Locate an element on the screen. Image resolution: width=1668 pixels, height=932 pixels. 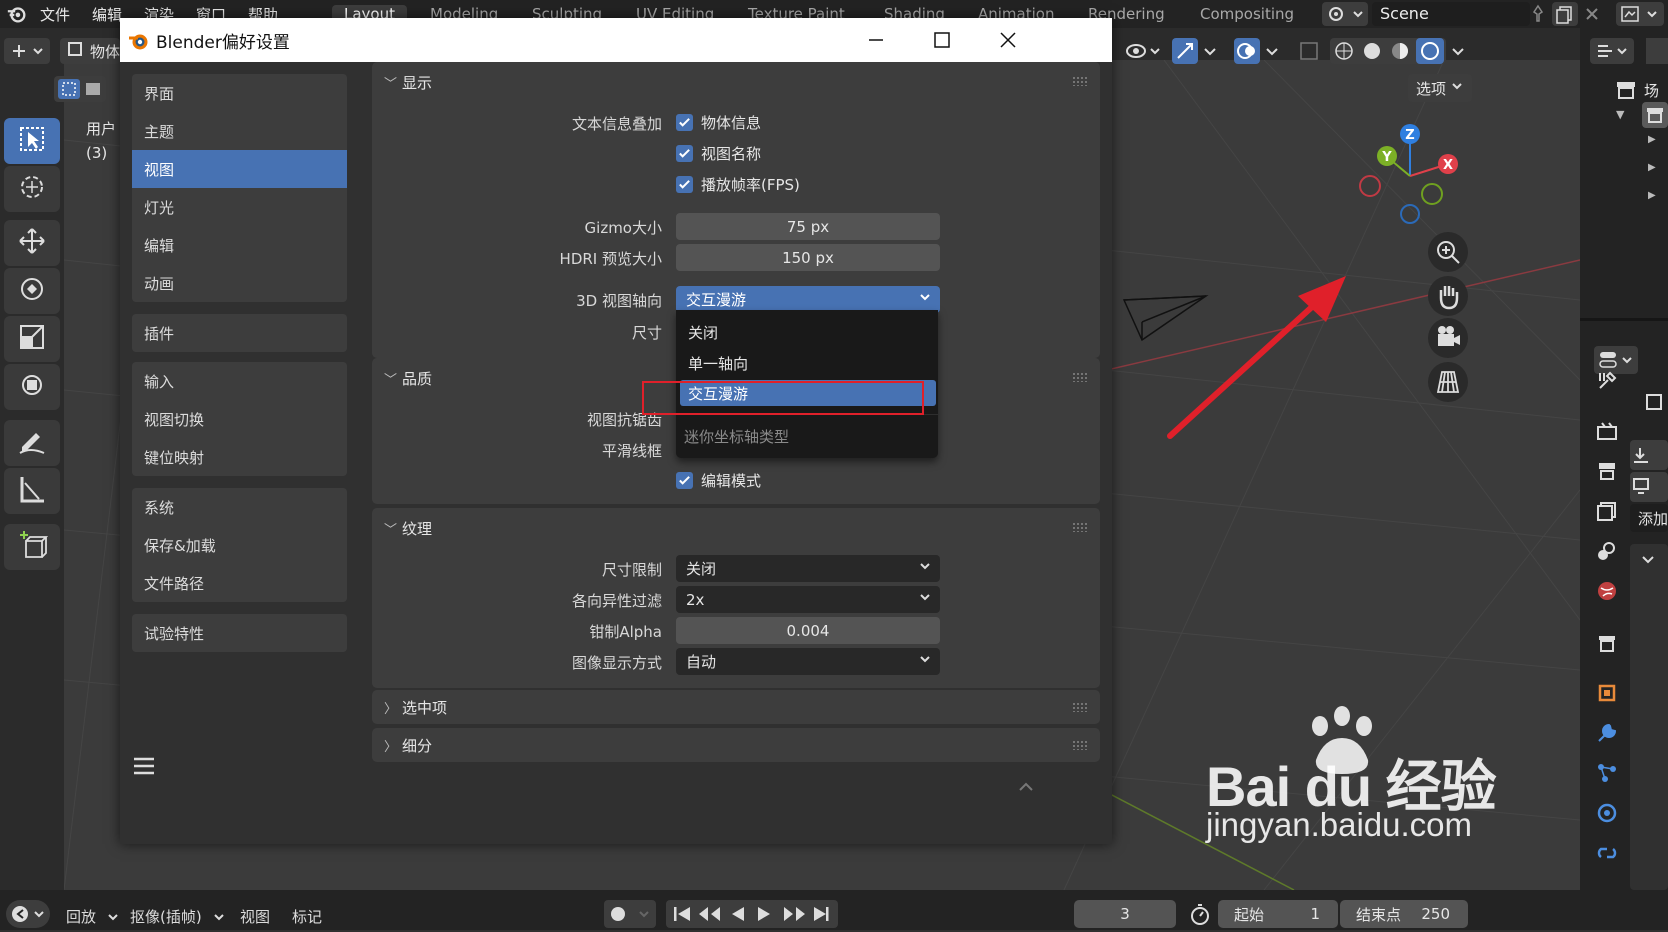
view-menu: 视图 is located at coordinates (255, 916).